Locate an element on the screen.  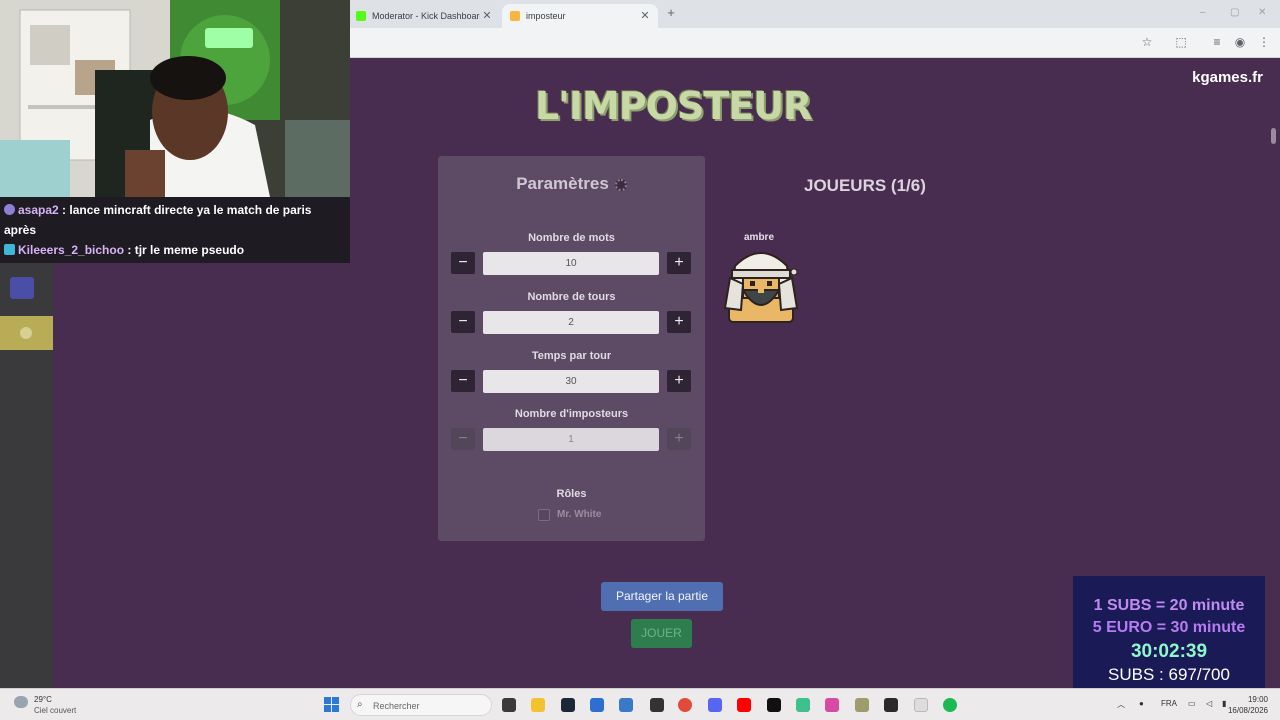
battery-icon: ▮ is located at coordinates (1224, 703).